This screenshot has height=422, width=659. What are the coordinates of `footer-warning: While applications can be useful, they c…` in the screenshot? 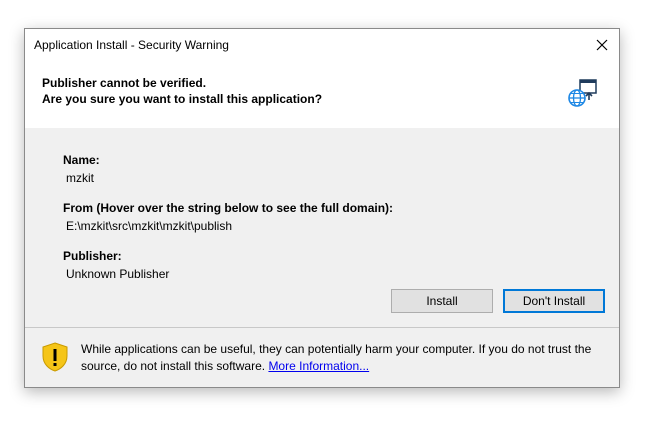 It's located at (343, 358).